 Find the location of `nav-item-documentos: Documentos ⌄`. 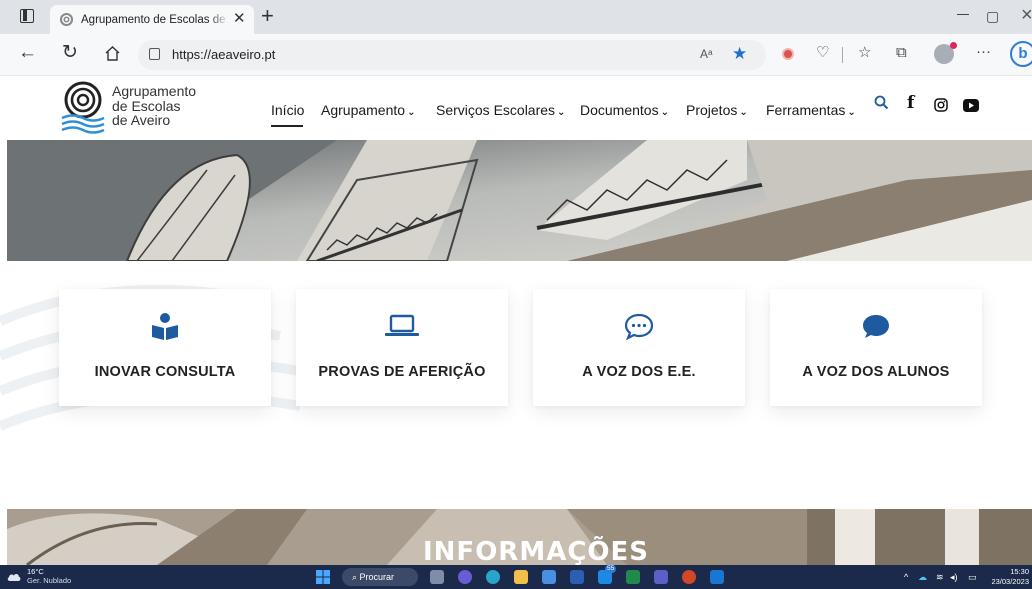

nav-item-documentos: Documentos ⌄ is located at coordinates (624, 110).